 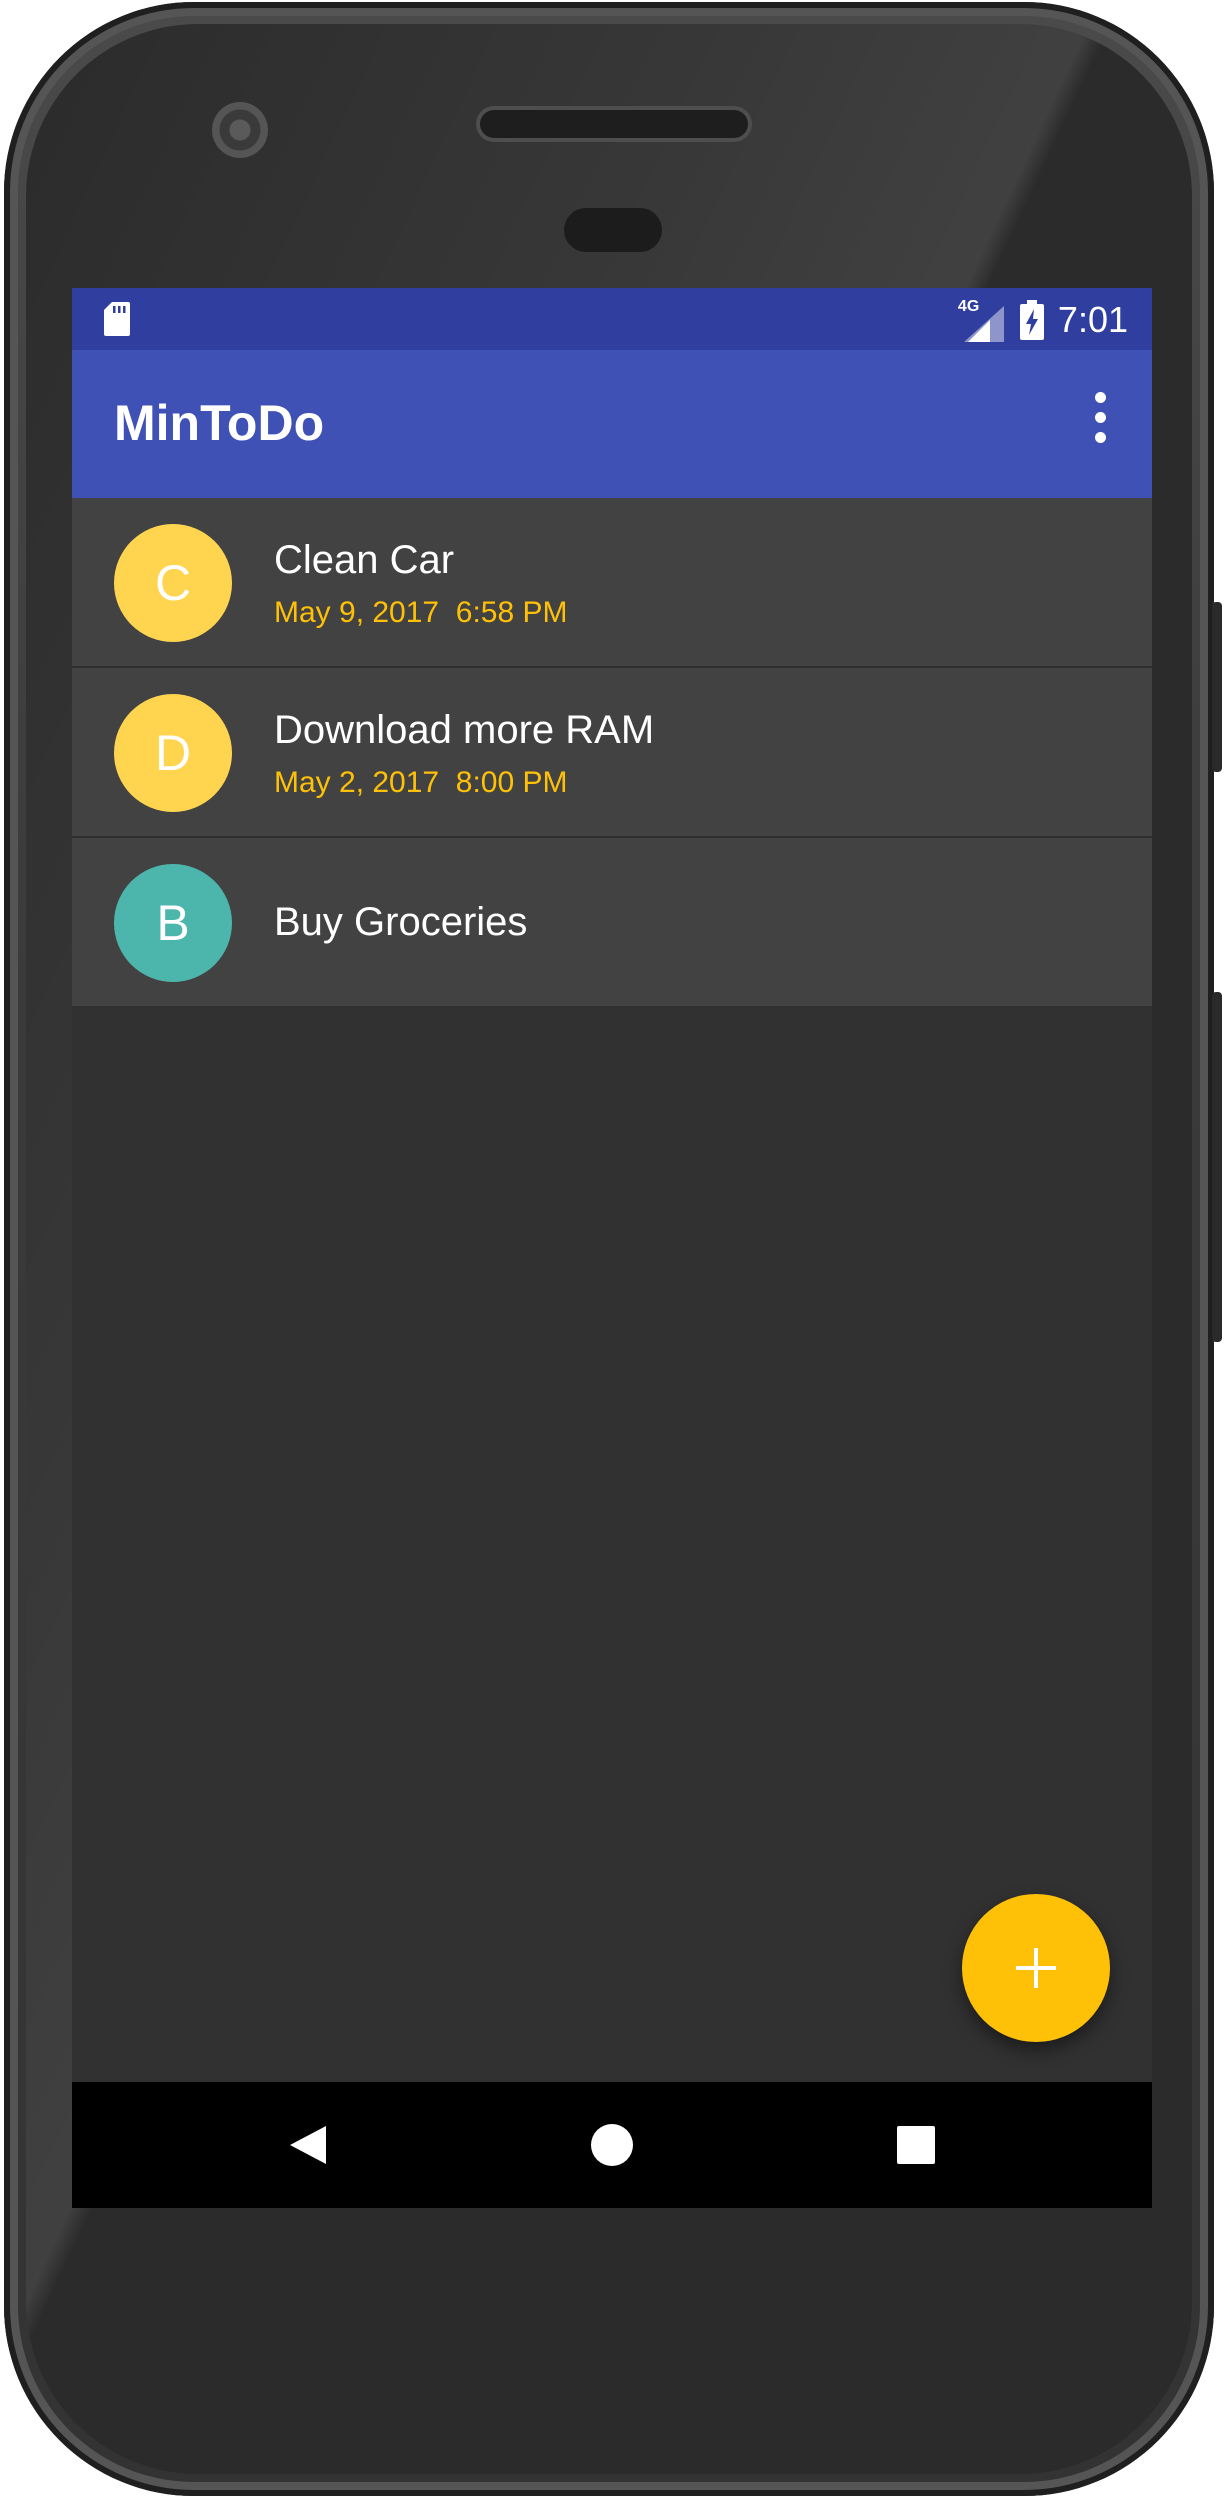 I want to click on home-icon, so click(x=612, y=2145).